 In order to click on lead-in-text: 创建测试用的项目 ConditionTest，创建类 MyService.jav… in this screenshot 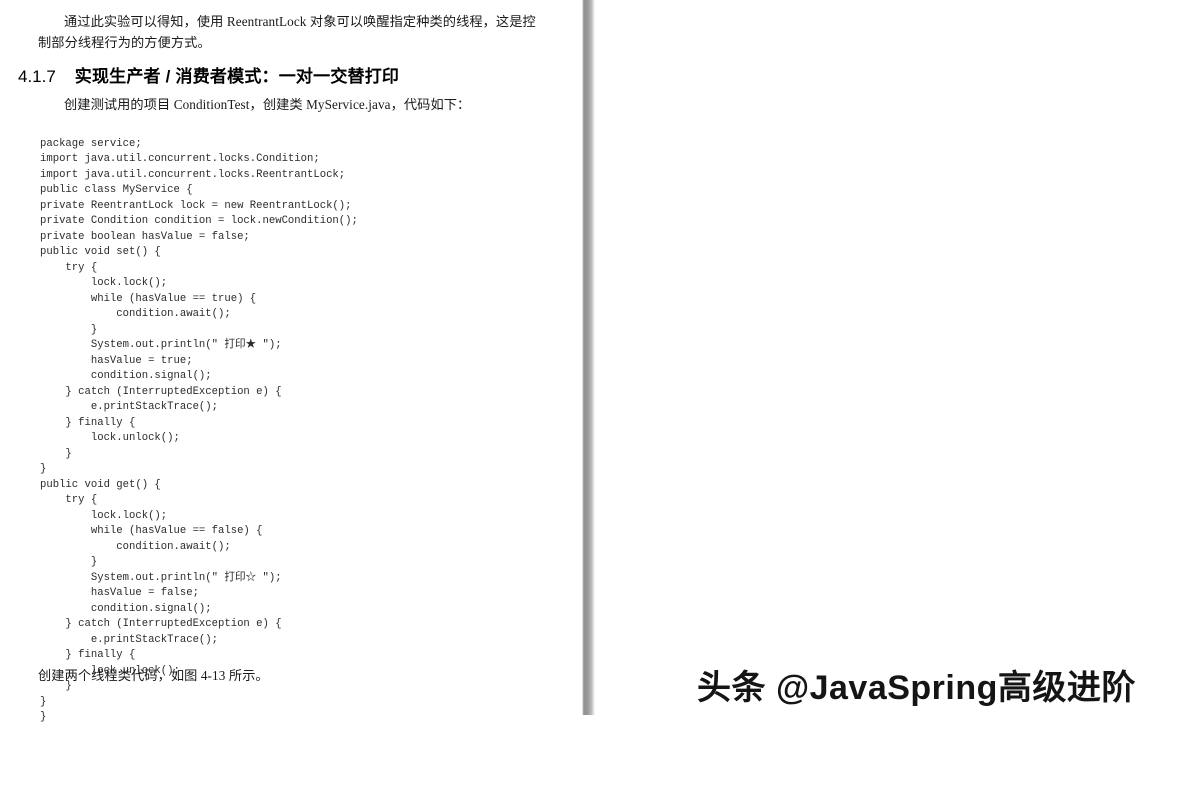, I will do `click(267, 104)`.